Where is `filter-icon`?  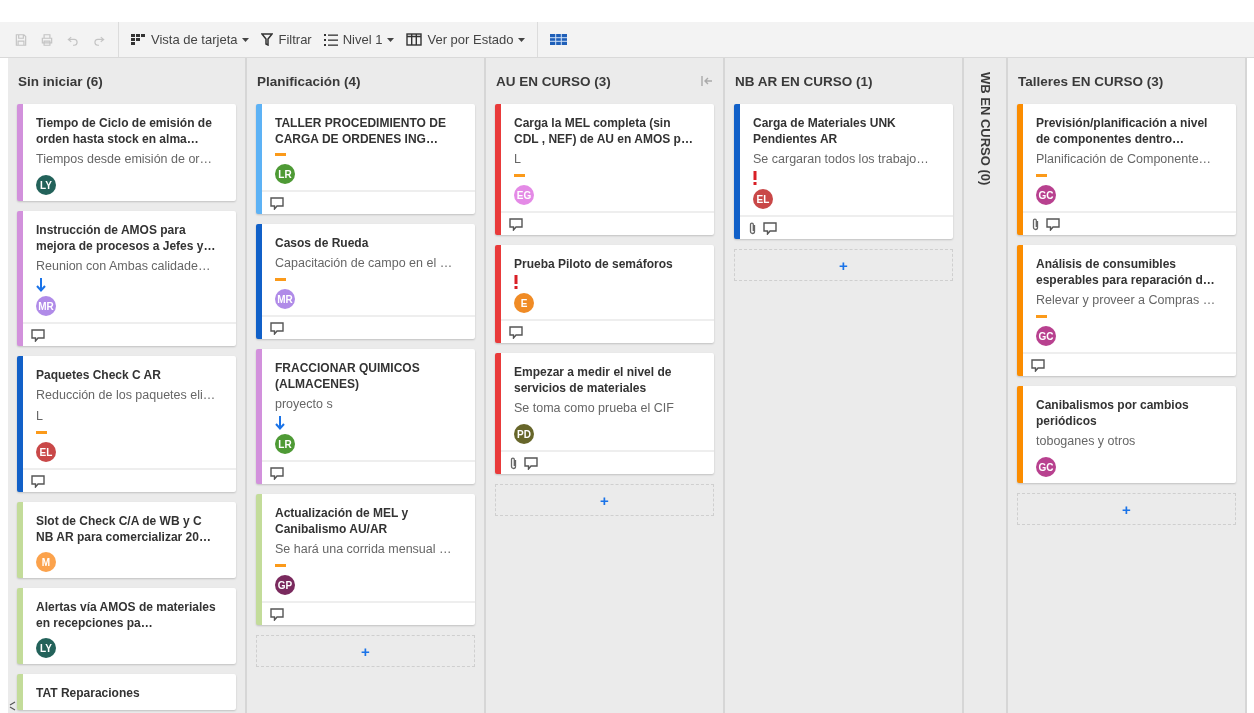 filter-icon is located at coordinates (267, 39).